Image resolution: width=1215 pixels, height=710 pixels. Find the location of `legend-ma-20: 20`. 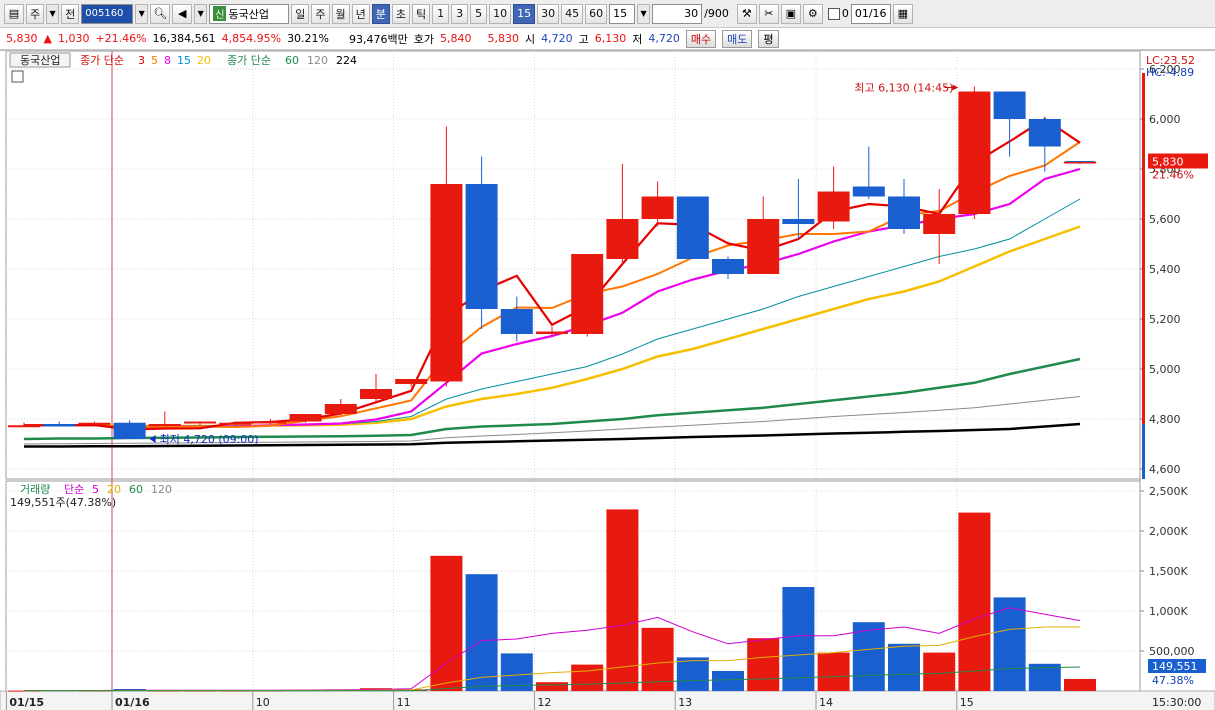

legend-ma-20: 20 is located at coordinates (204, 60).